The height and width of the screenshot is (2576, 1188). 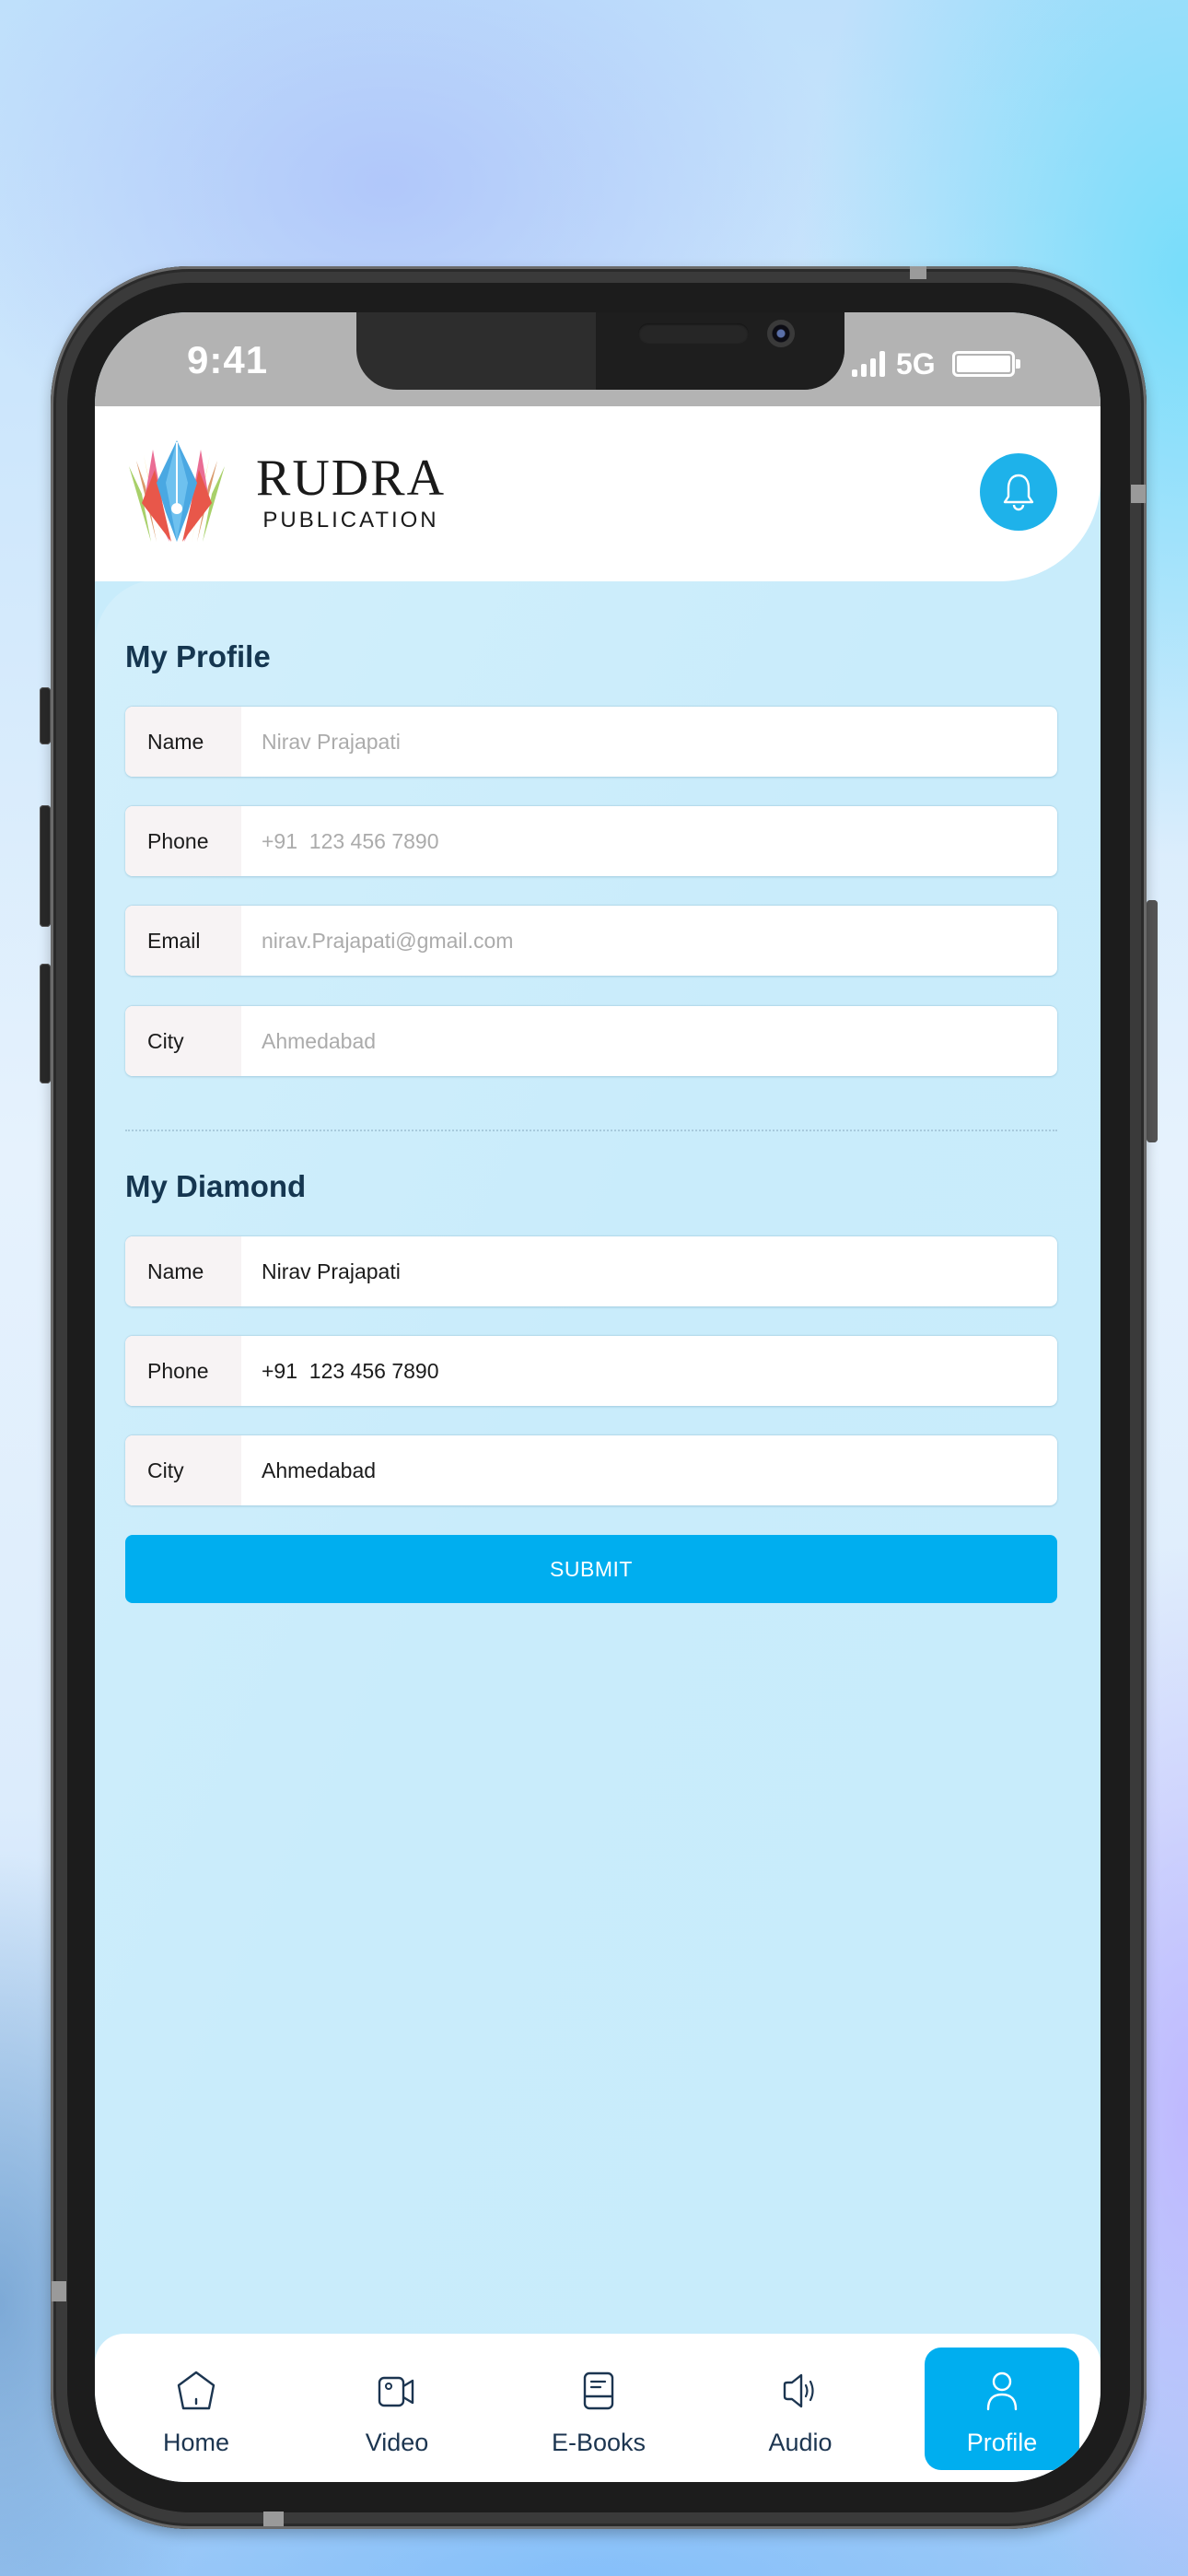 I want to click on brand-logo: RUDRA PUBLICATION, so click(x=285, y=493).